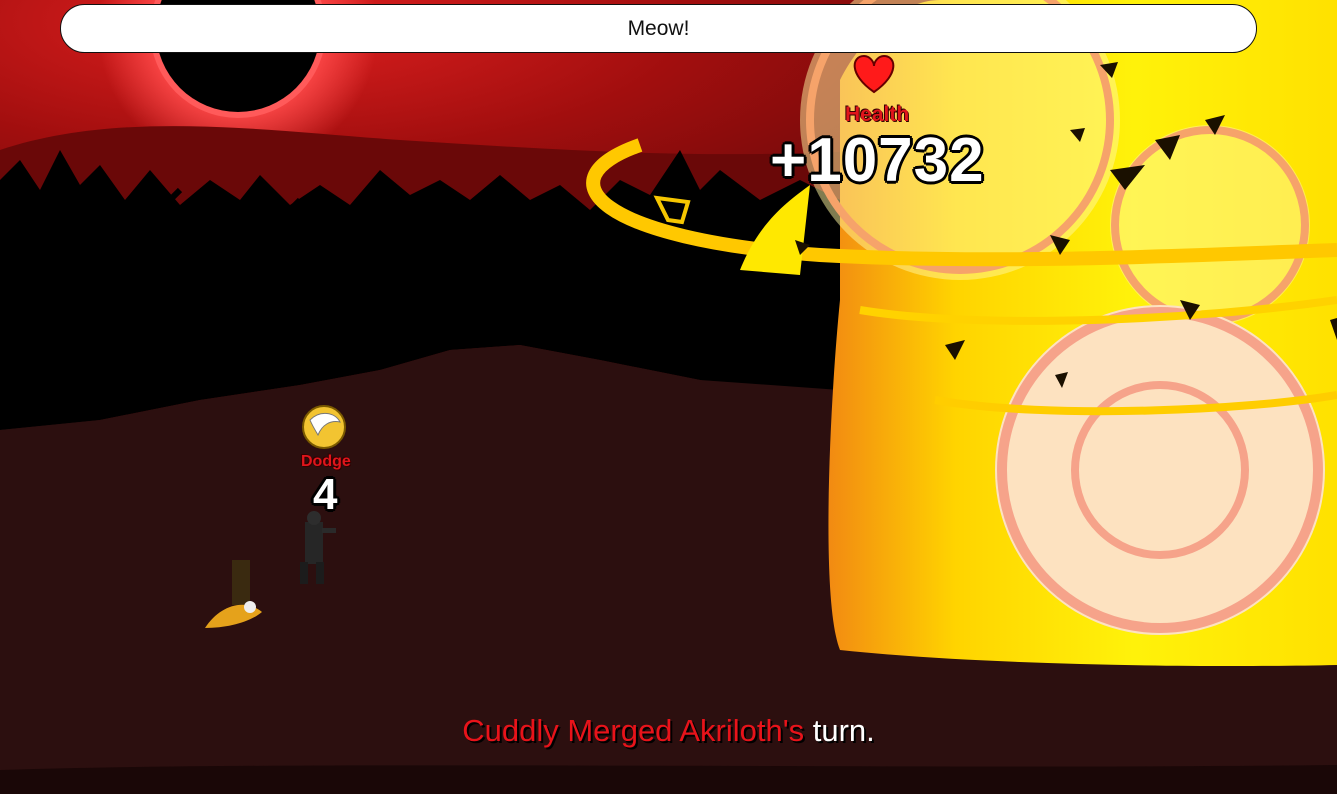 The height and width of the screenshot is (794, 1337). Describe the element at coordinates (1160, 470) in the screenshot. I see `fire-orb-large` at that location.